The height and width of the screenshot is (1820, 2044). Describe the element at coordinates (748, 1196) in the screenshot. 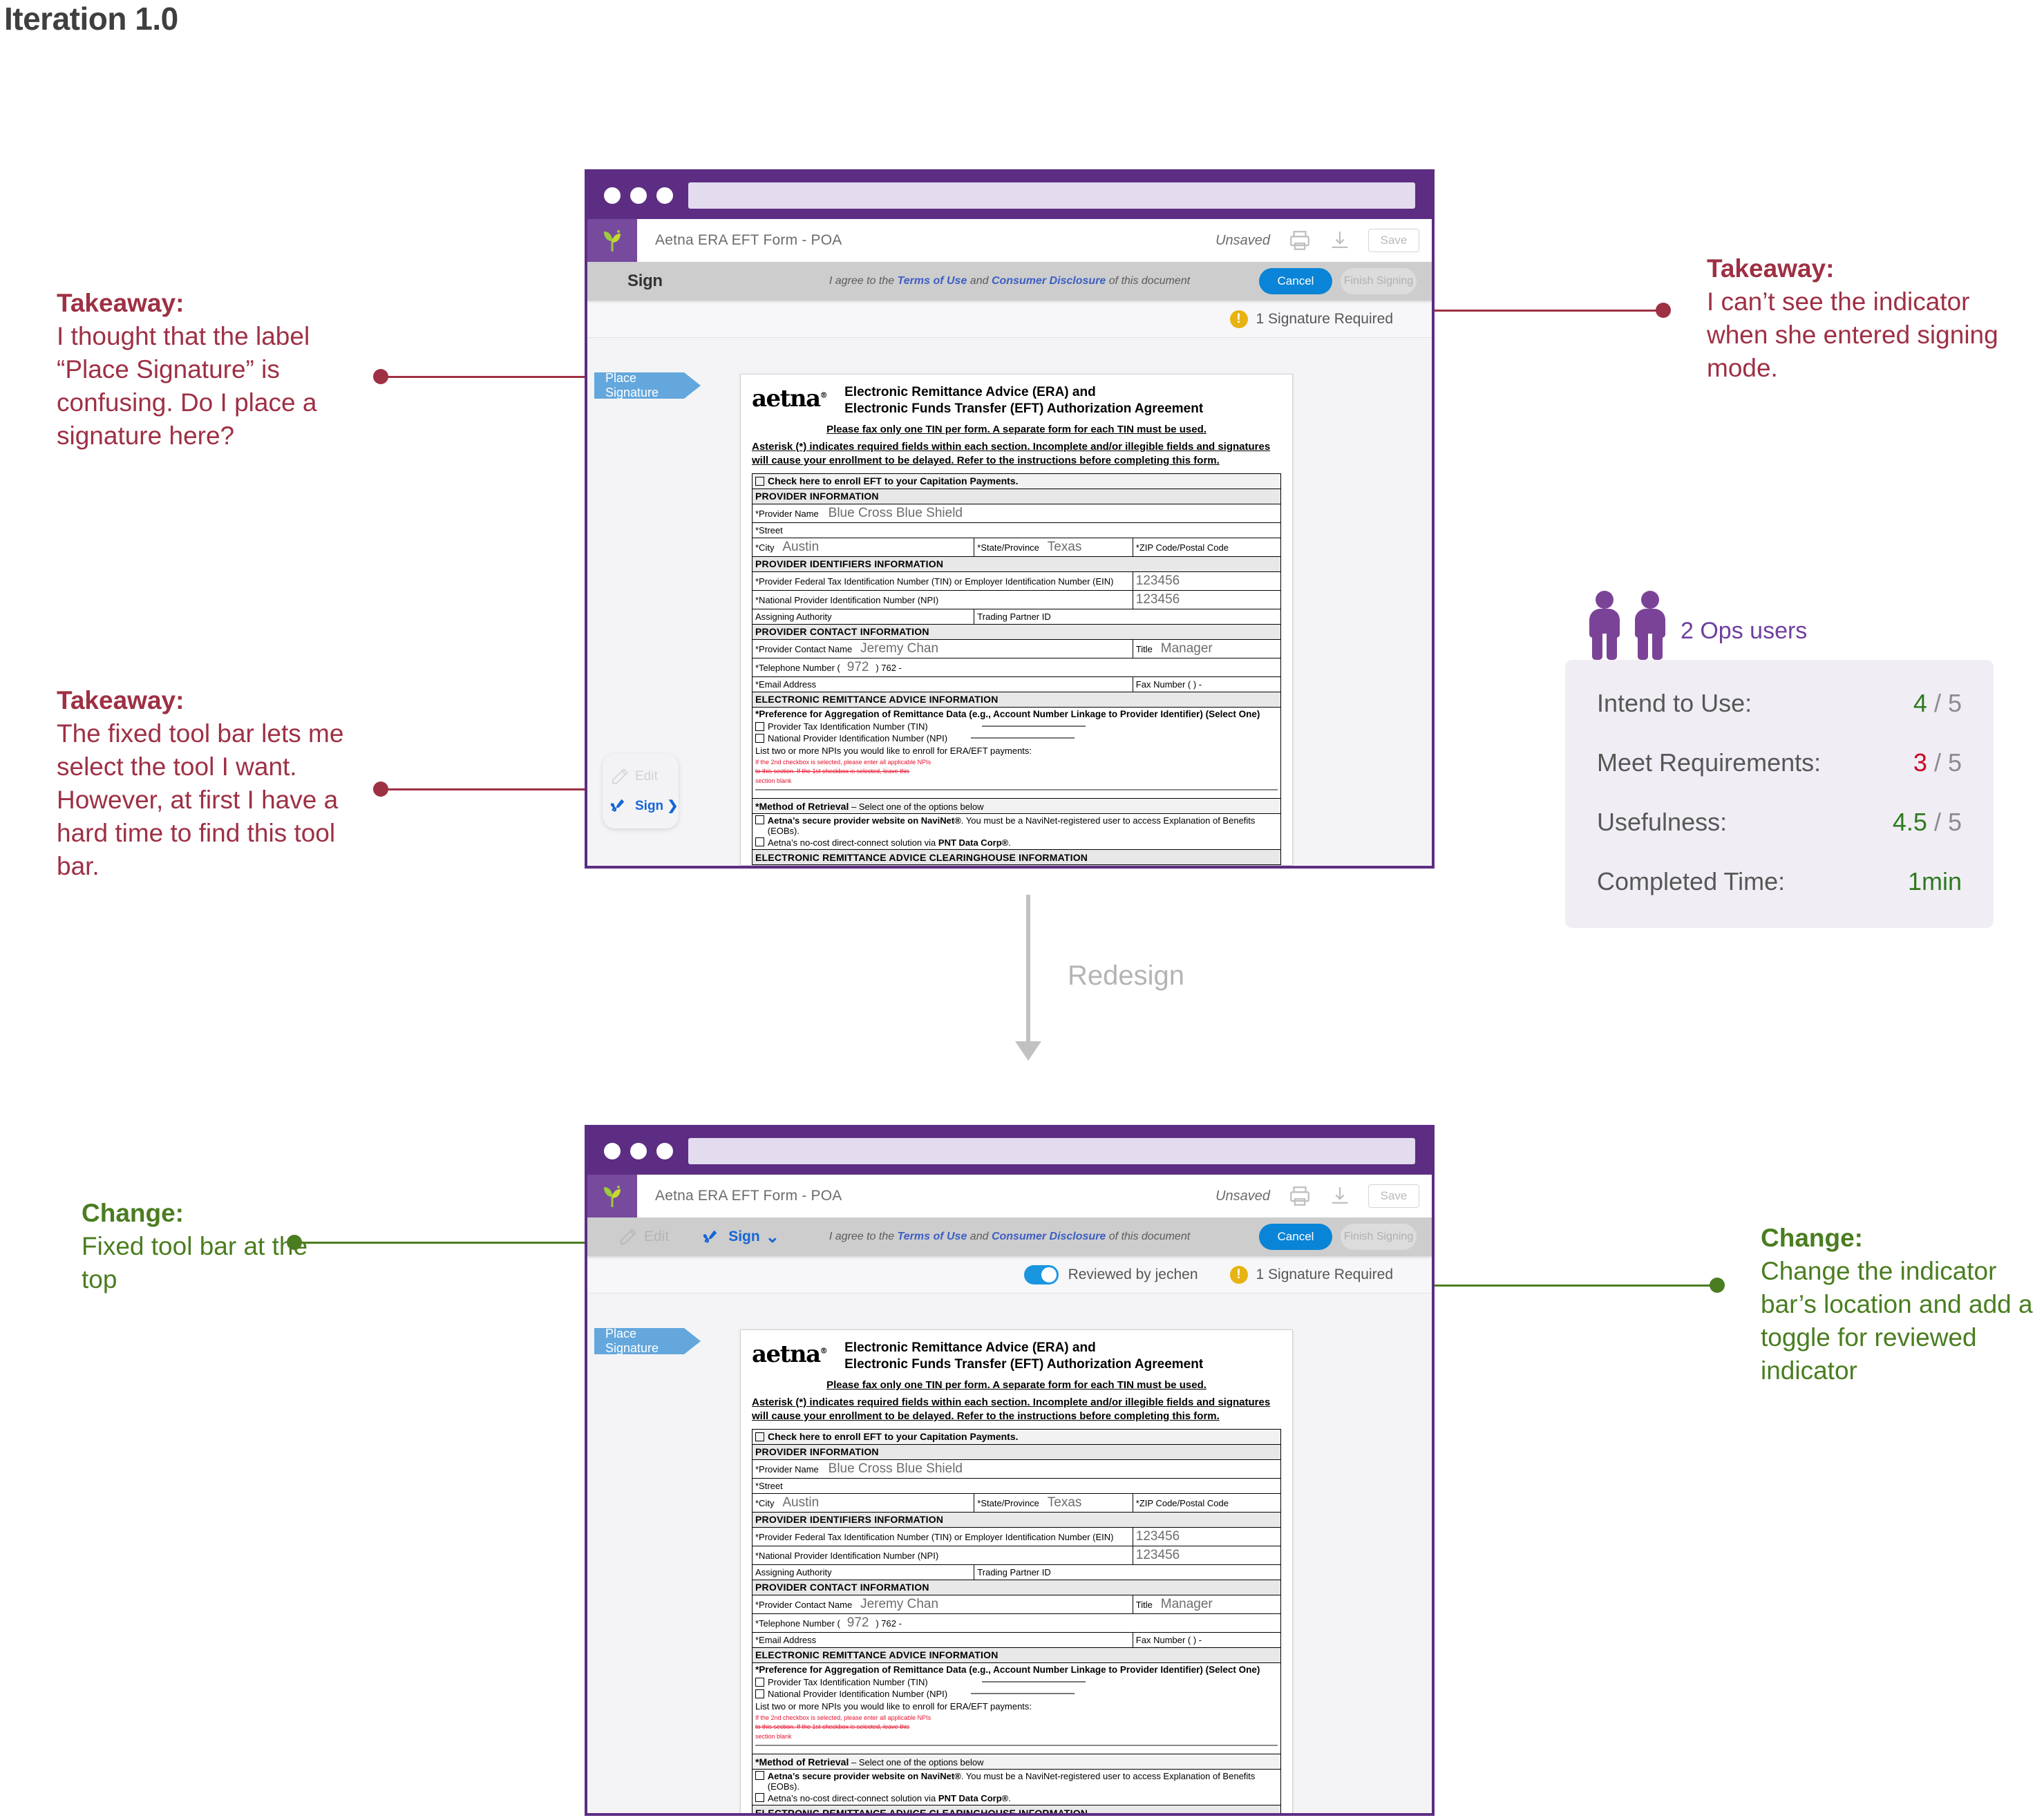

I see `document-title-v2: Aetna ERA EFT Form - POA` at that location.